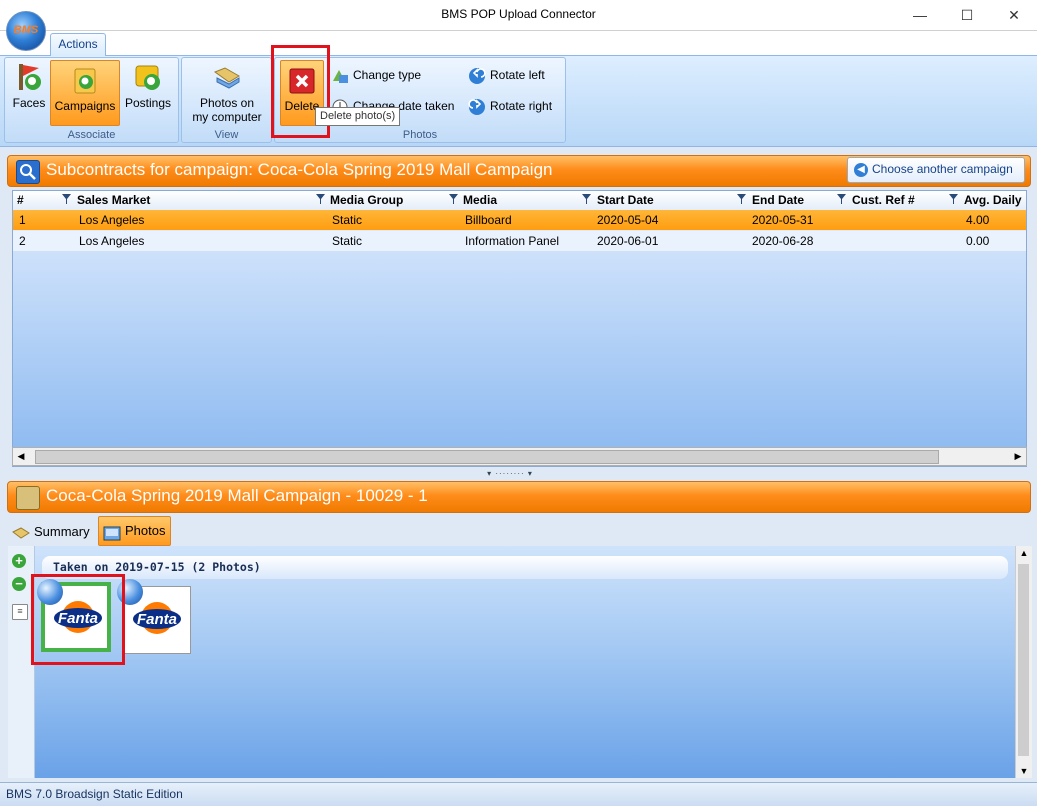  I want to click on associate-group-label: Associate, so click(91, 135).